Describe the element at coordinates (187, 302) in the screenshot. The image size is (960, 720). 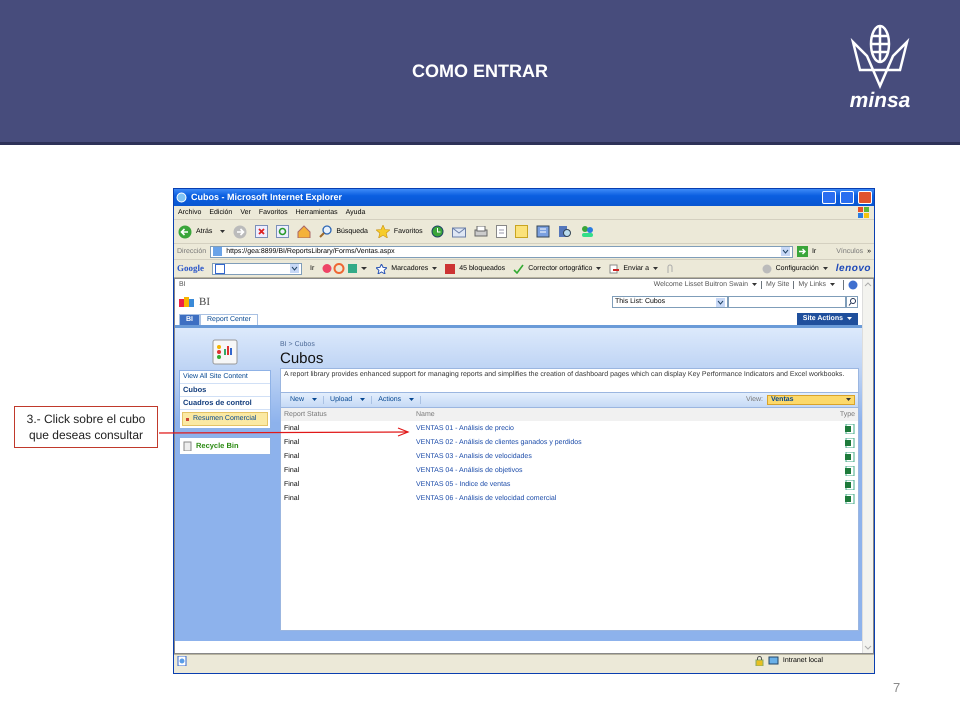
I see `site-logo-icon` at that location.